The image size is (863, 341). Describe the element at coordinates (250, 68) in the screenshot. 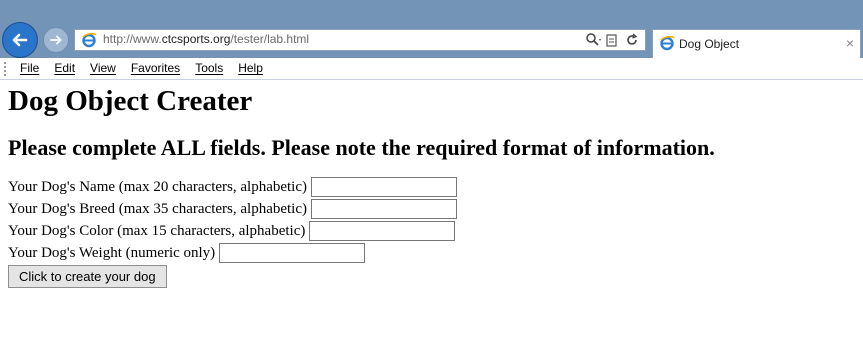

I see `menu-item-help: Help` at that location.